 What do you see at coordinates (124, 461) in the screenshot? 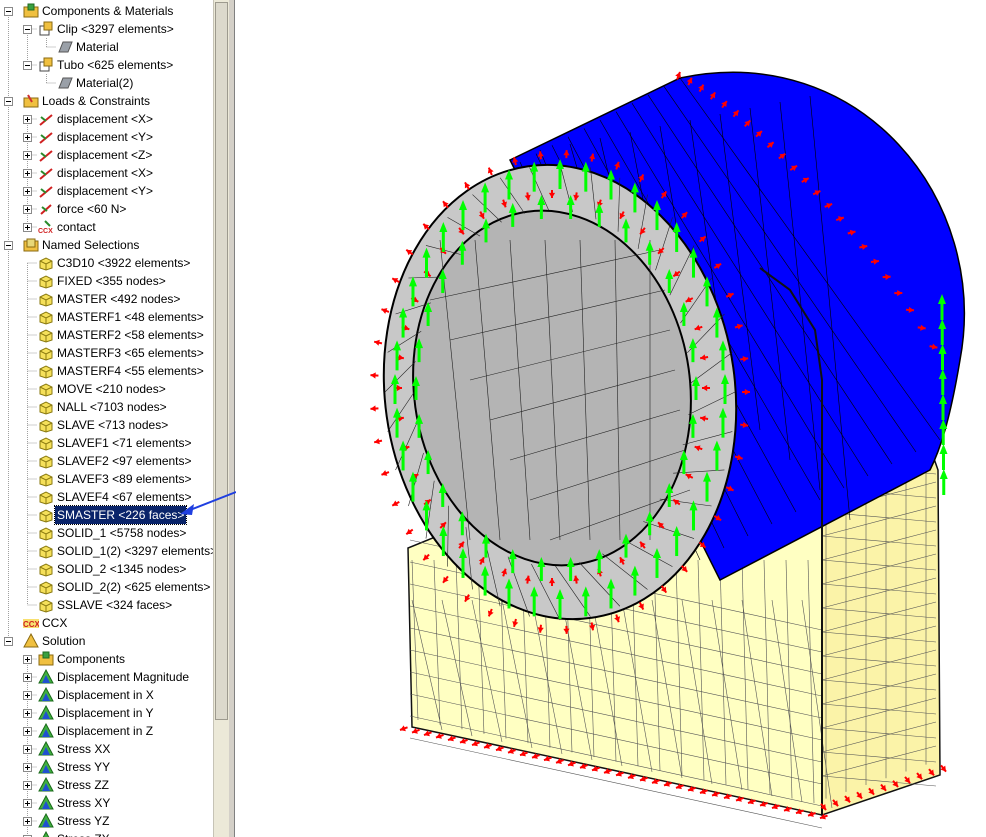
I see `tree-node-label: SLAVEF2 <97 elements>` at bounding box center [124, 461].